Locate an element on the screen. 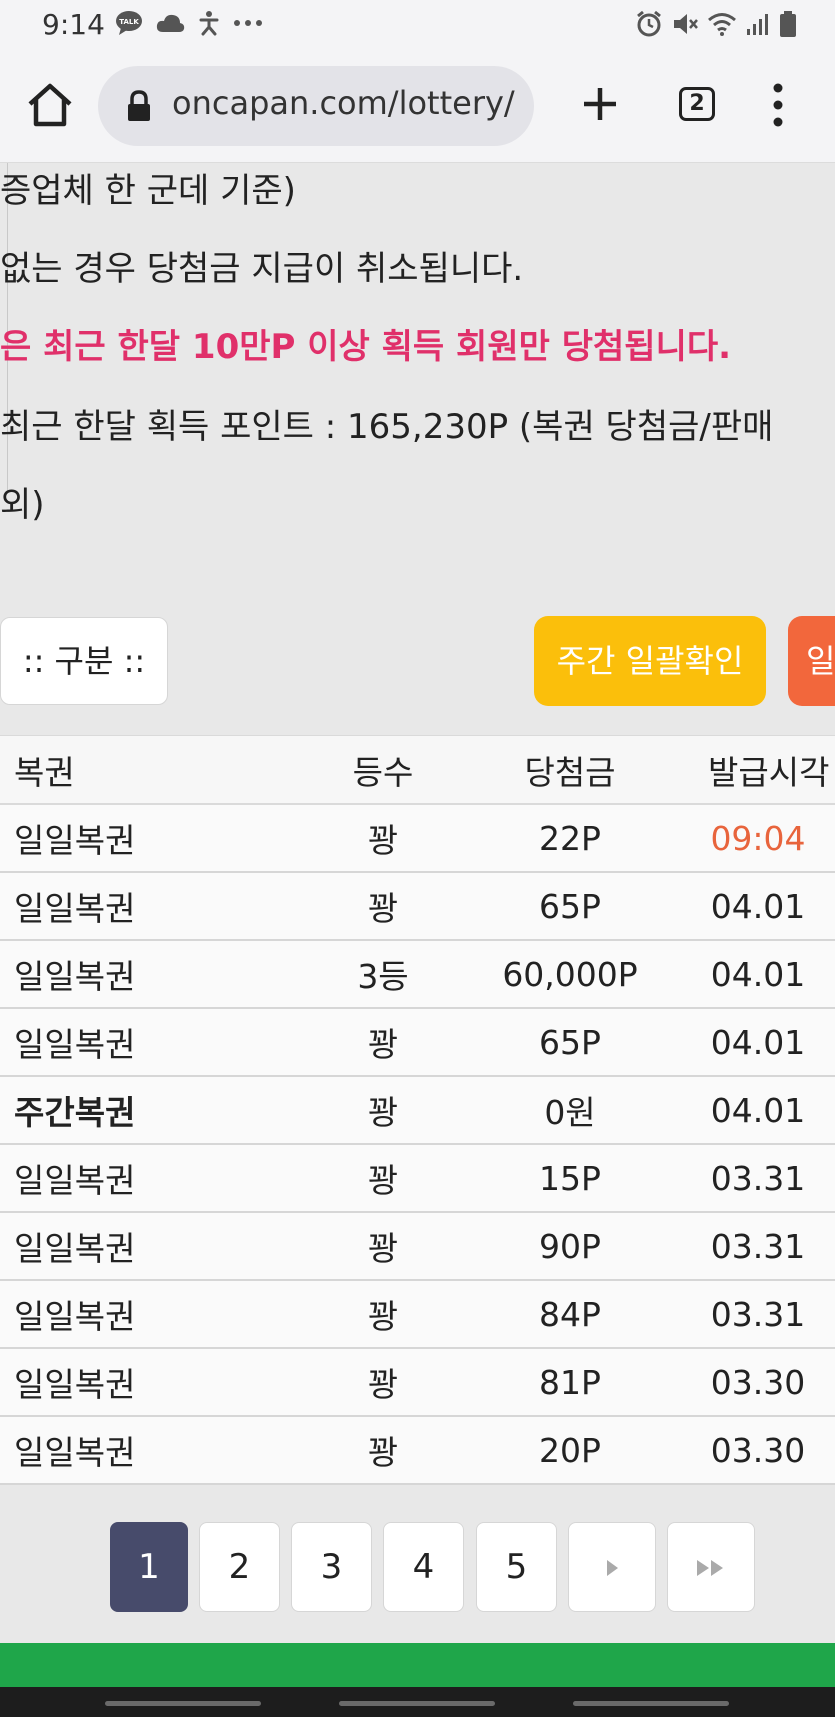  next-page-button is located at coordinates (612, 1567).